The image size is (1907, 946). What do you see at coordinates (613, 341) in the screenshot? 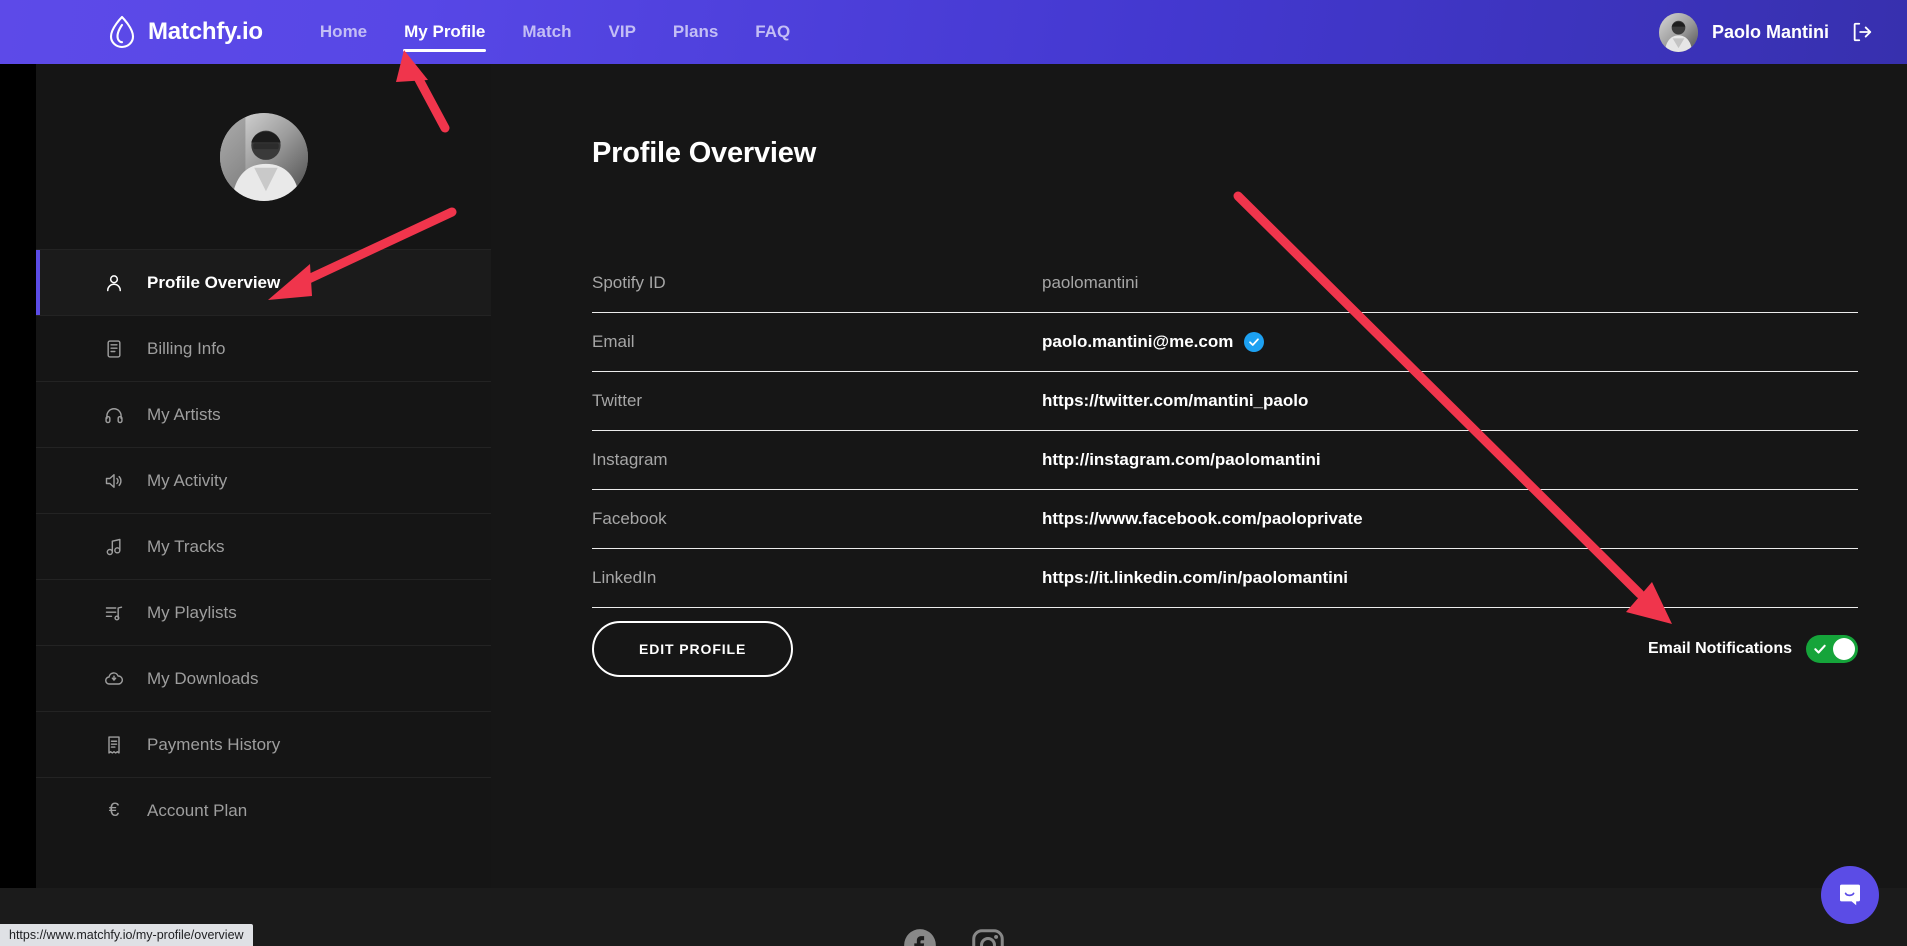
I see `row-label: Email` at bounding box center [613, 341].